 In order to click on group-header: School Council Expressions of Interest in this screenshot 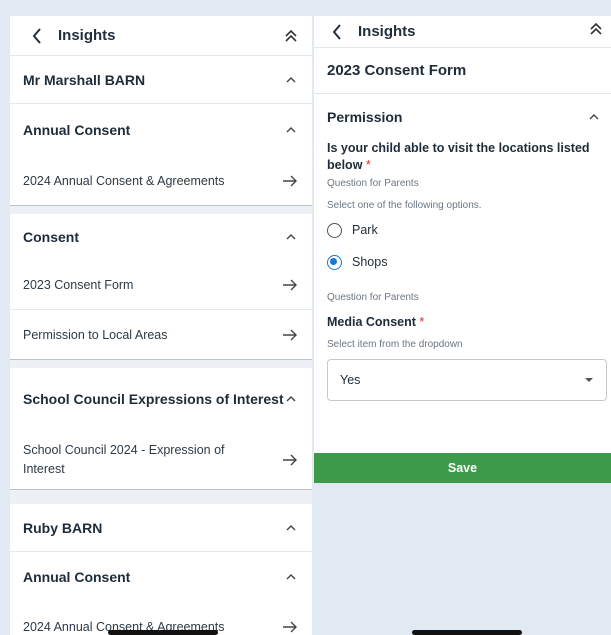, I will do `click(161, 399)`.